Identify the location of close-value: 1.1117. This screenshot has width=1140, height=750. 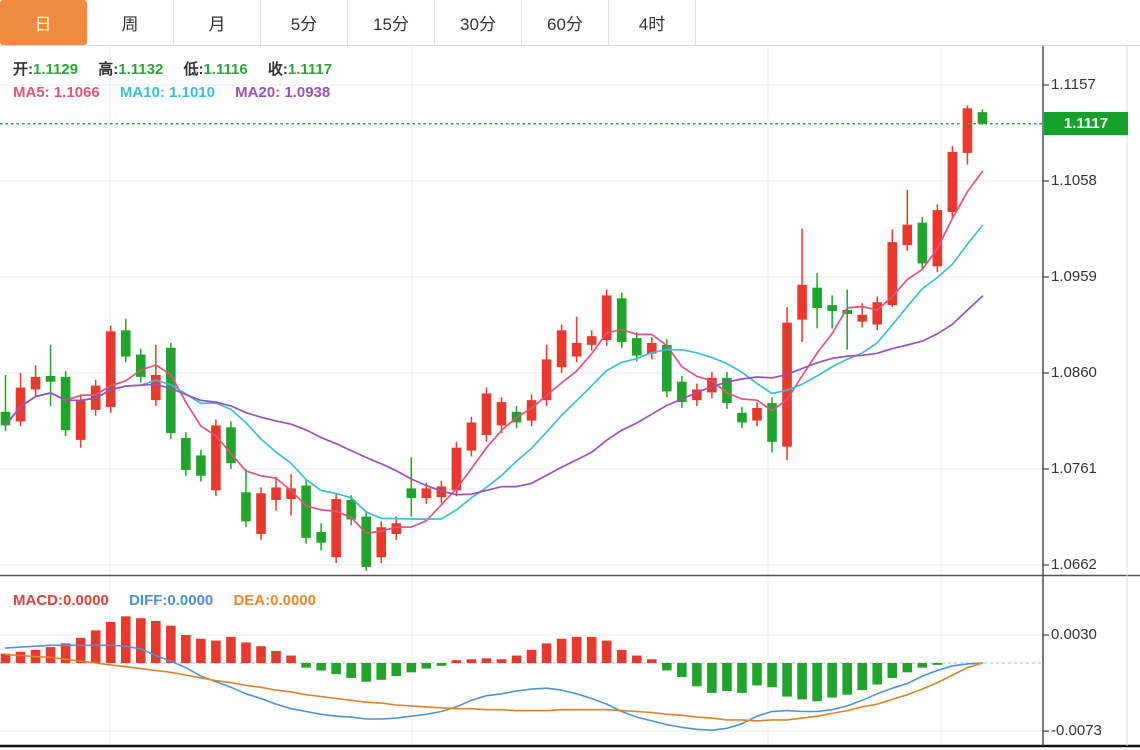
(310, 69).